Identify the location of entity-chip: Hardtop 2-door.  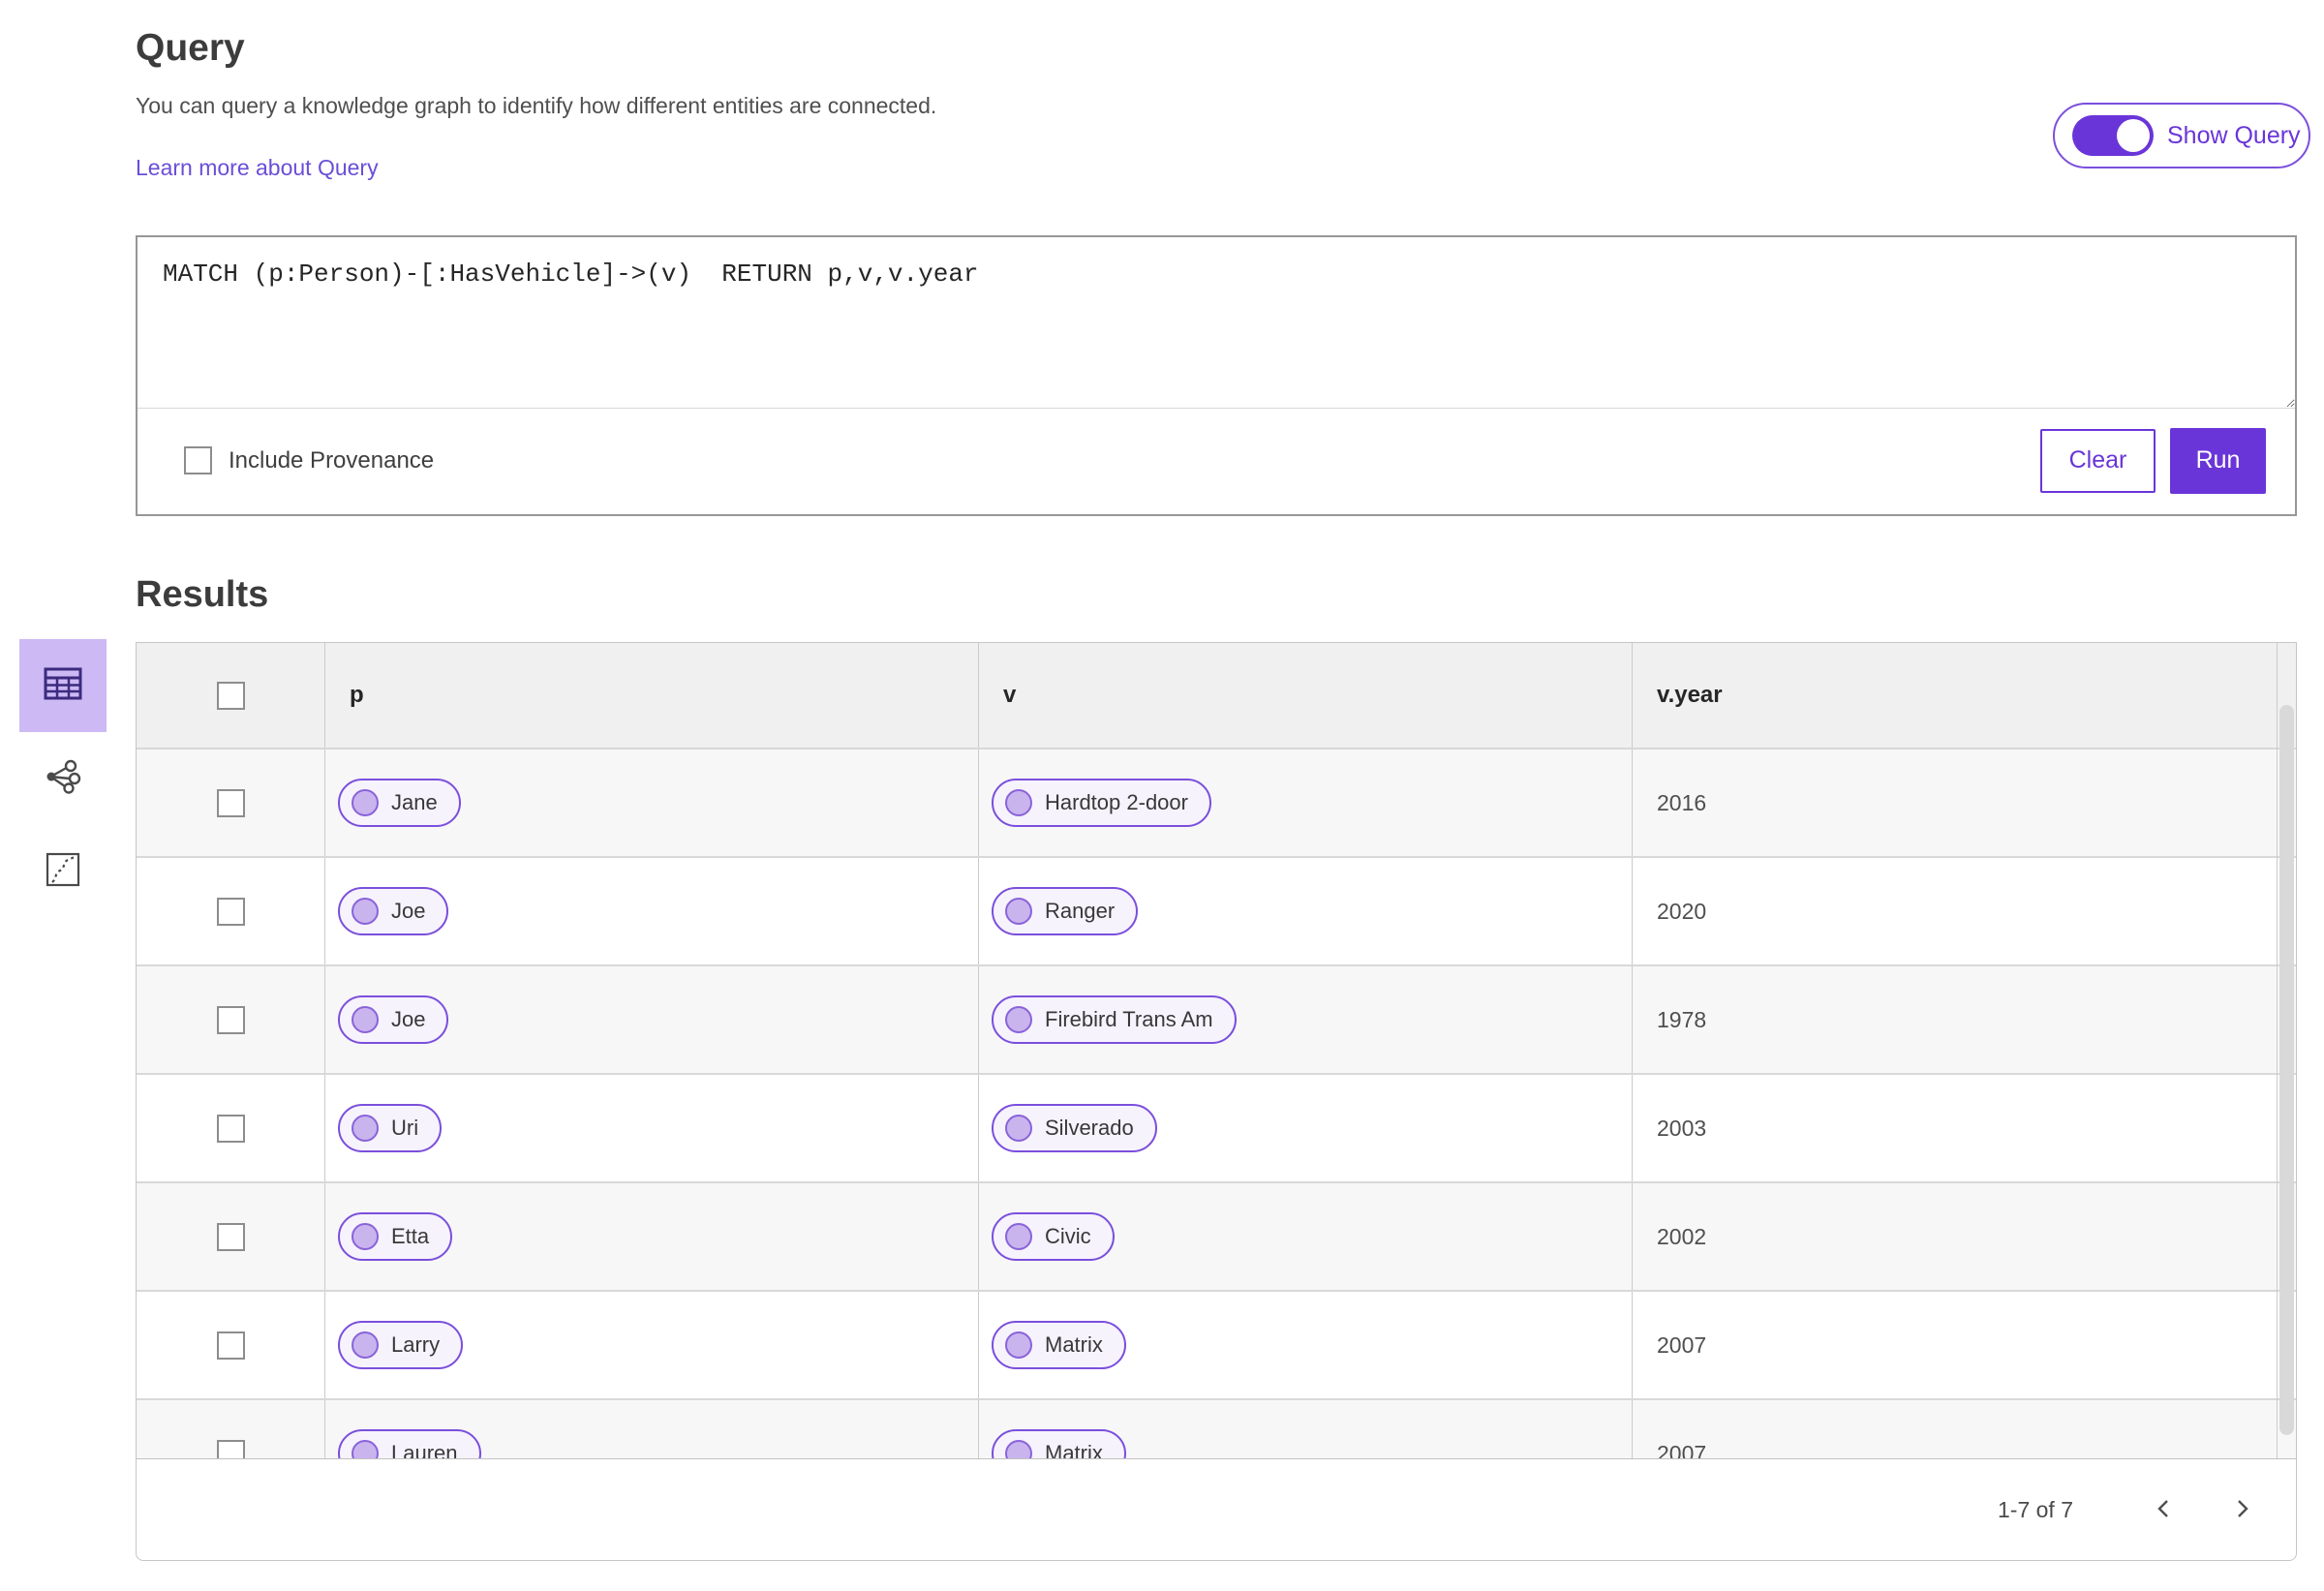
(1101, 803).